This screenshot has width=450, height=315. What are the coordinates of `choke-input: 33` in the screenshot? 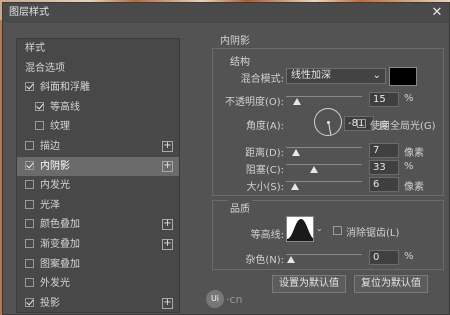 It's located at (384, 167).